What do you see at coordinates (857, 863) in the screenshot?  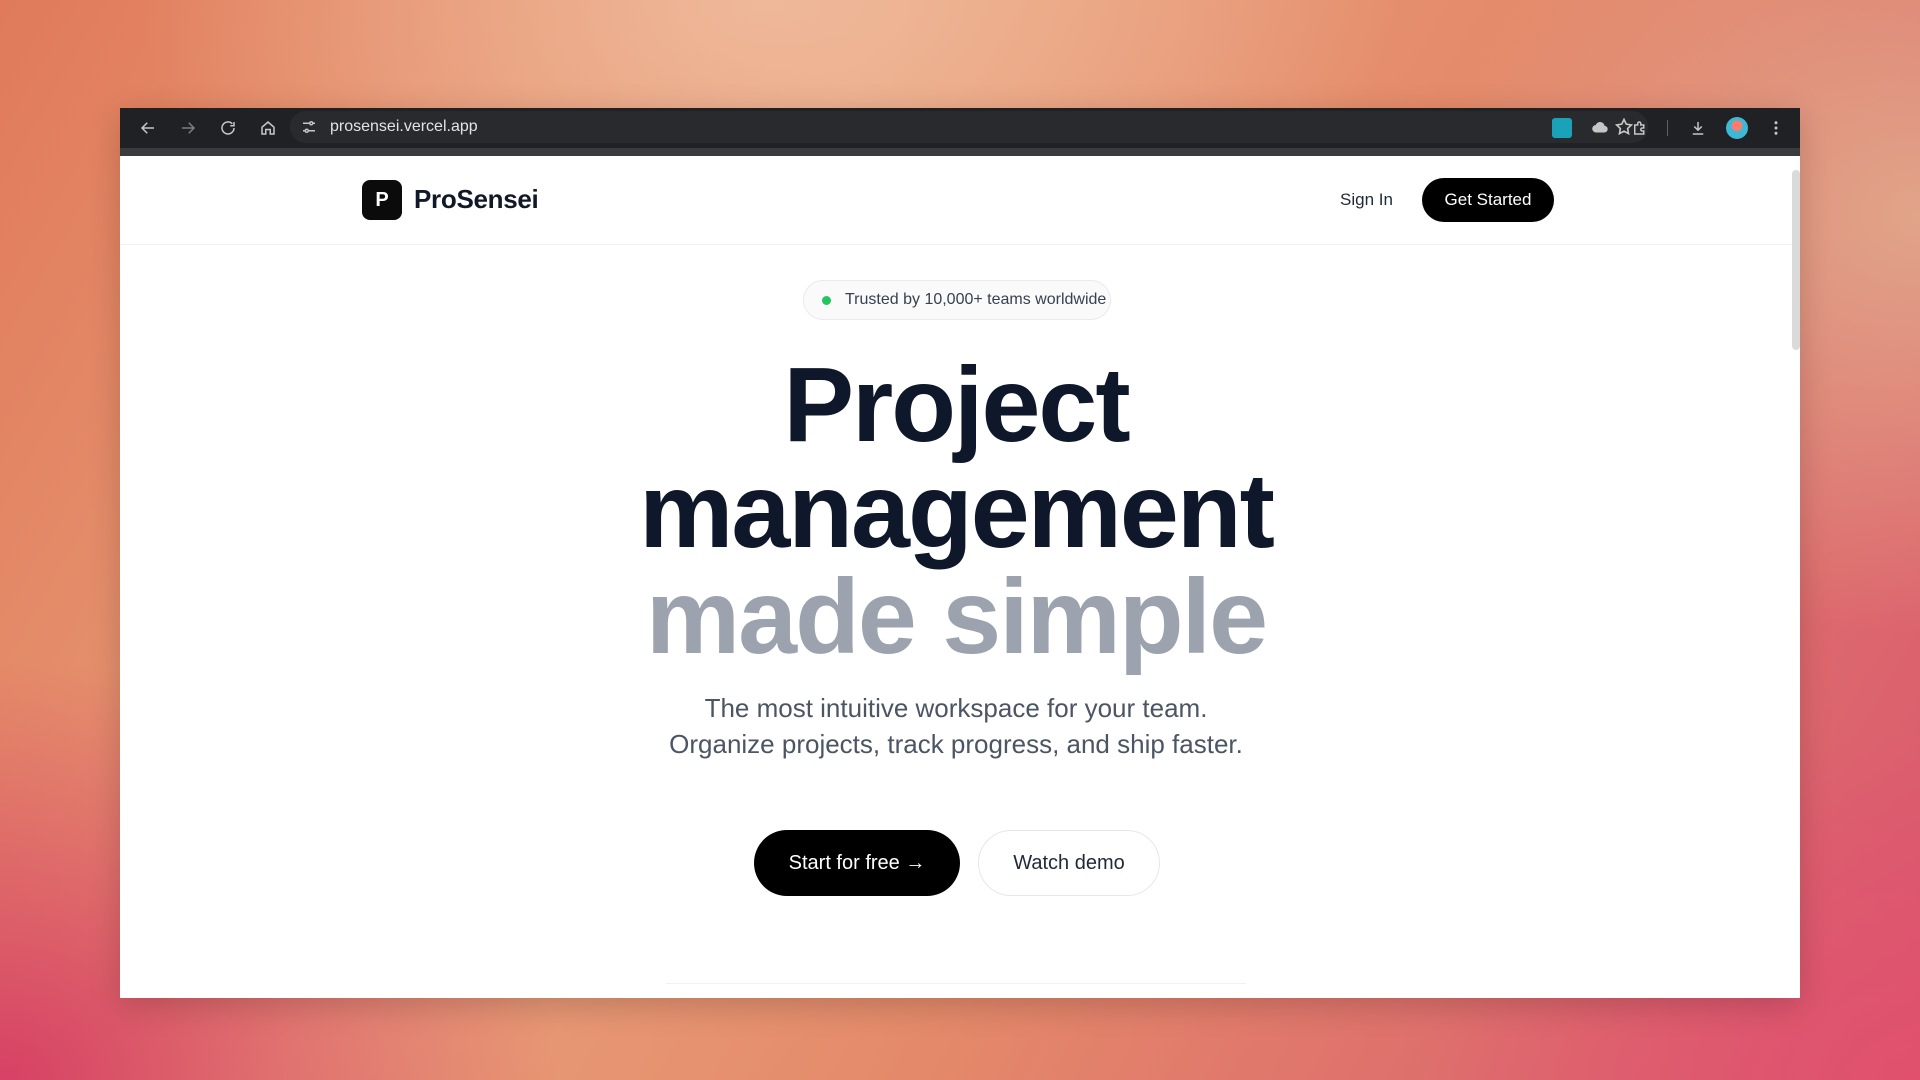 I see `start-for-free-button: Start for free →` at bounding box center [857, 863].